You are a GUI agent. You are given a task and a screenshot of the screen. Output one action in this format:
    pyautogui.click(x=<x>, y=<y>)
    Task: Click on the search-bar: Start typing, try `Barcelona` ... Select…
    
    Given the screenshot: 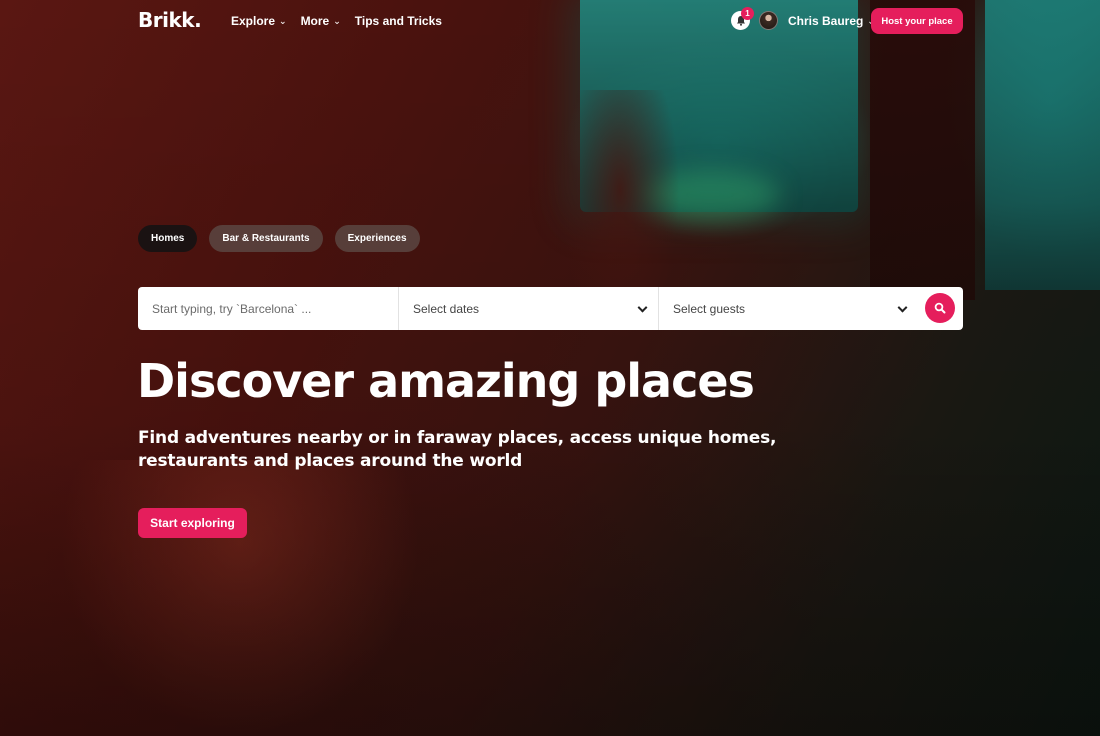 What is the action you would take?
    pyautogui.click(x=550, y=308)
    